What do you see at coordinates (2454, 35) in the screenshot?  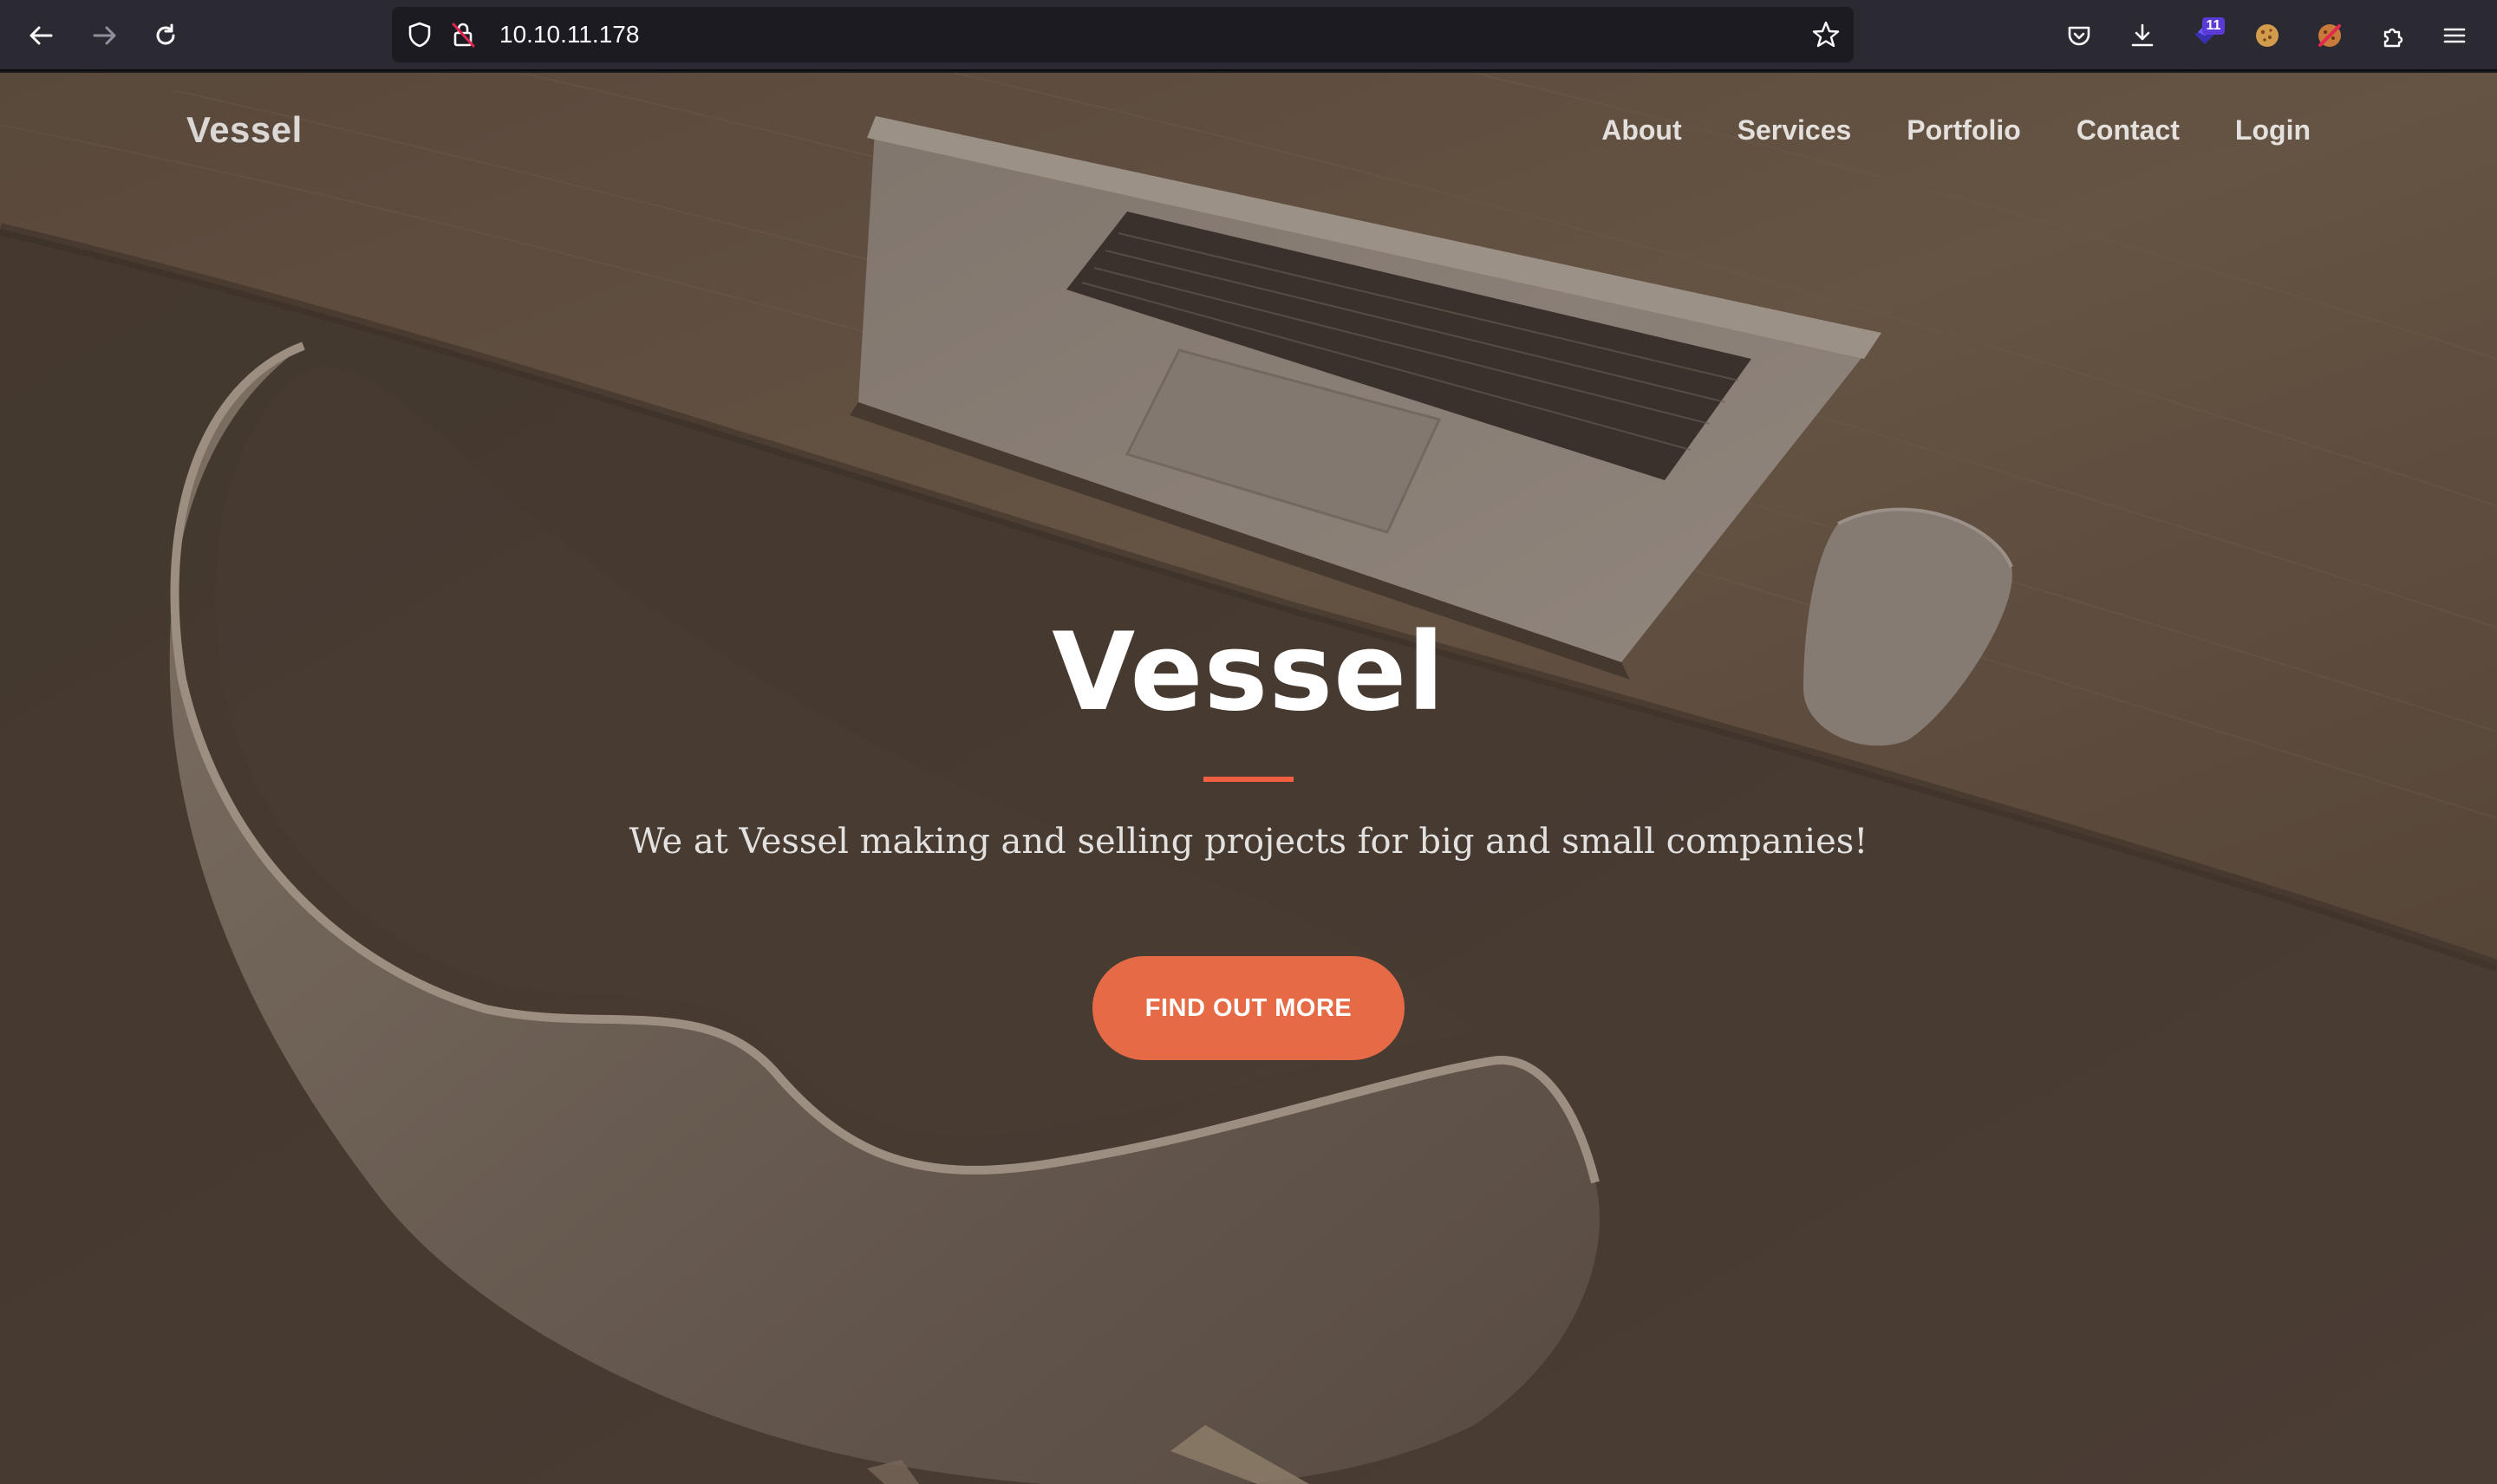 I see `hamburger-menu-icon` at bounding box center [2454, 35].